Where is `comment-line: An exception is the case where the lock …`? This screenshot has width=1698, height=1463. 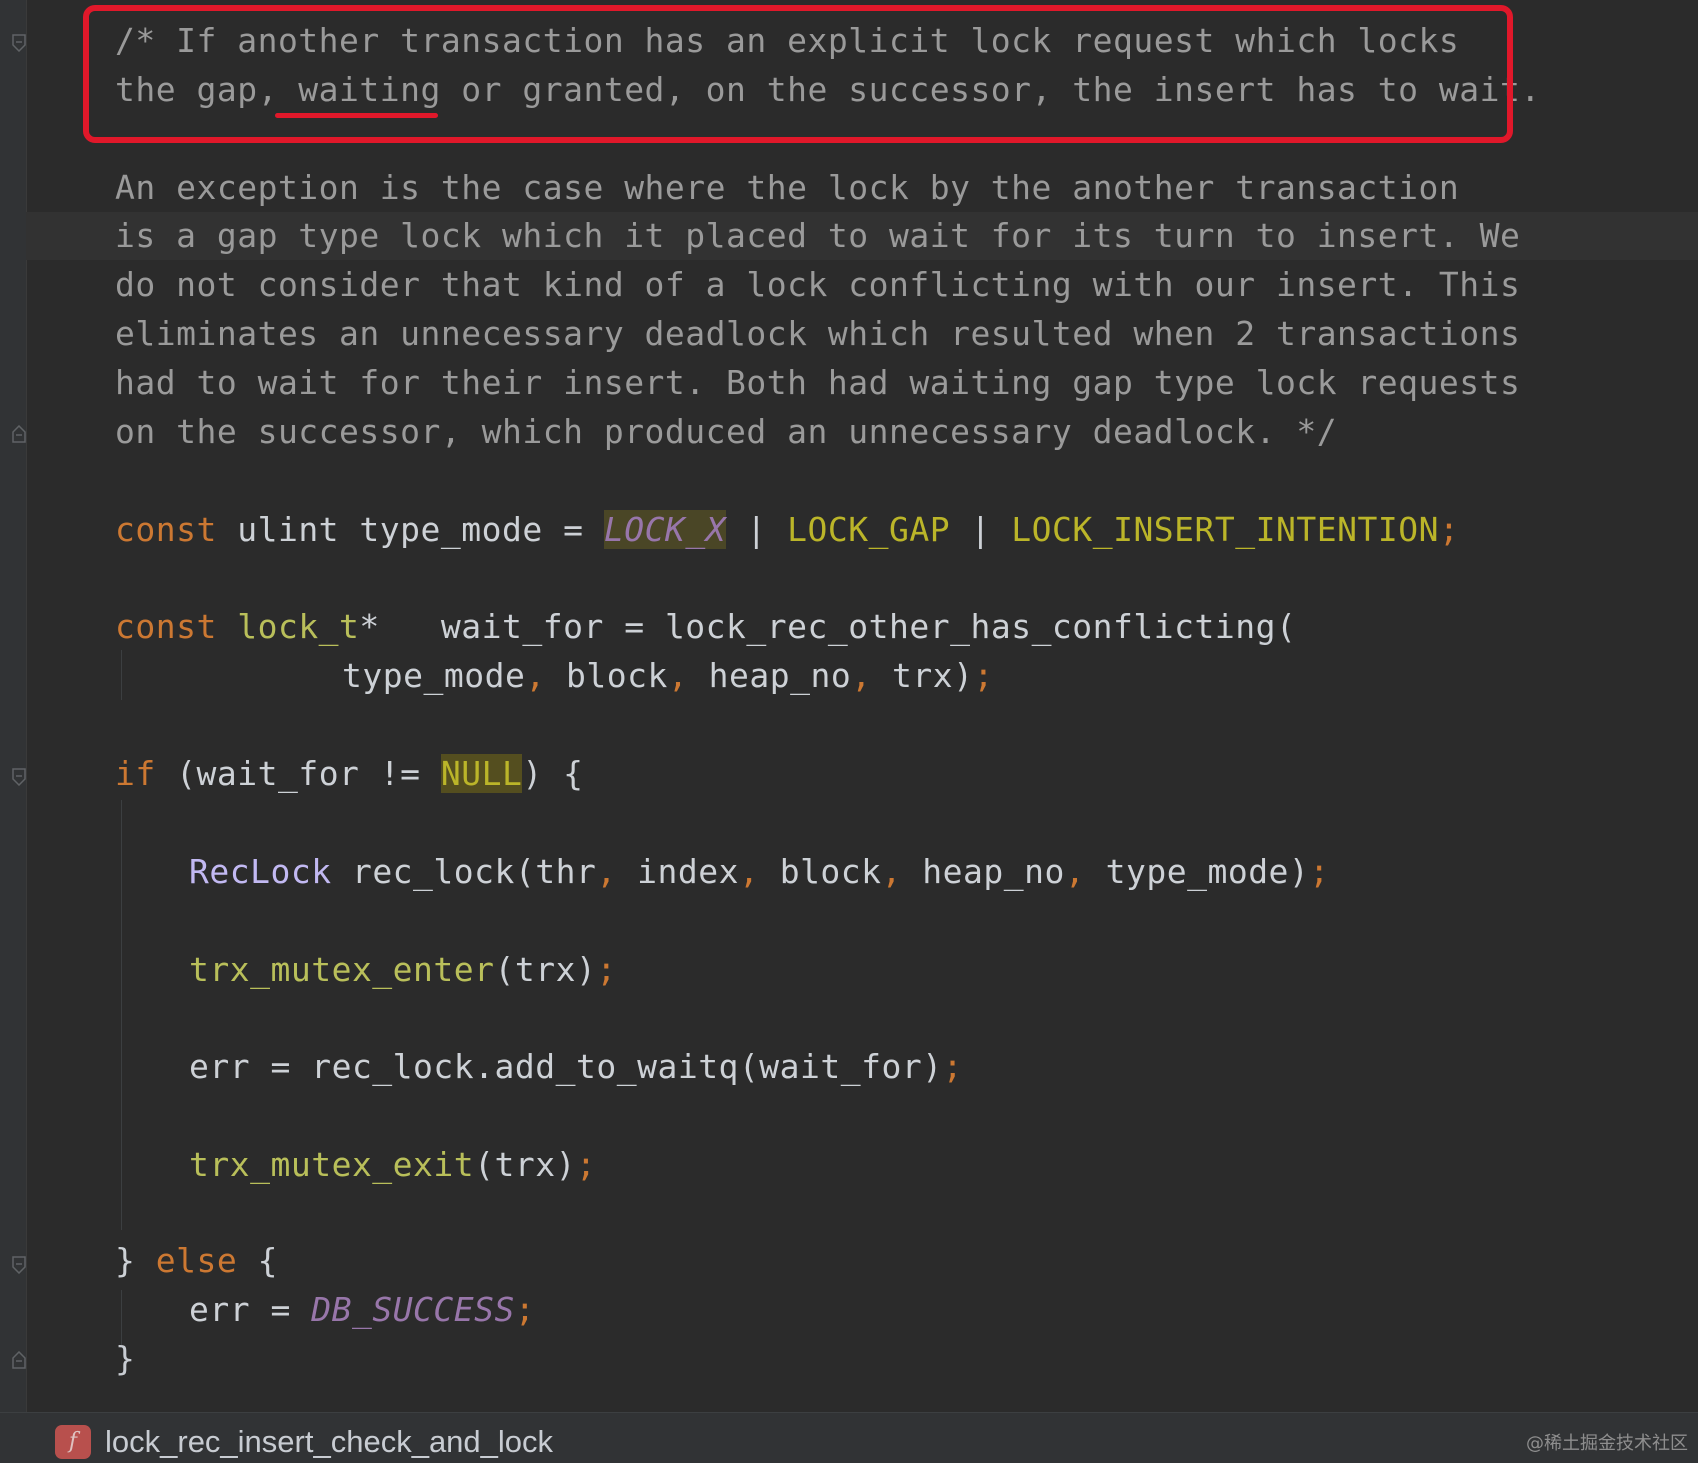 comment-line: An exception is the case where the lock … is located at coordinates (787, 187).